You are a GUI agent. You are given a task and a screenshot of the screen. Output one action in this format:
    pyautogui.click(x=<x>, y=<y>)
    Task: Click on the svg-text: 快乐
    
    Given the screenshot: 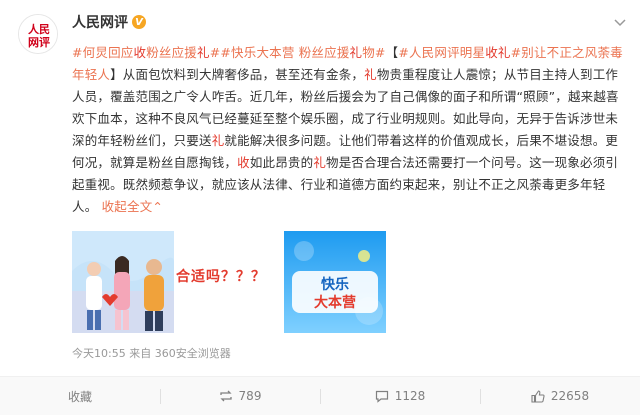 What is the action you would take?
    pyautogui.click(x=335, y=284)
    